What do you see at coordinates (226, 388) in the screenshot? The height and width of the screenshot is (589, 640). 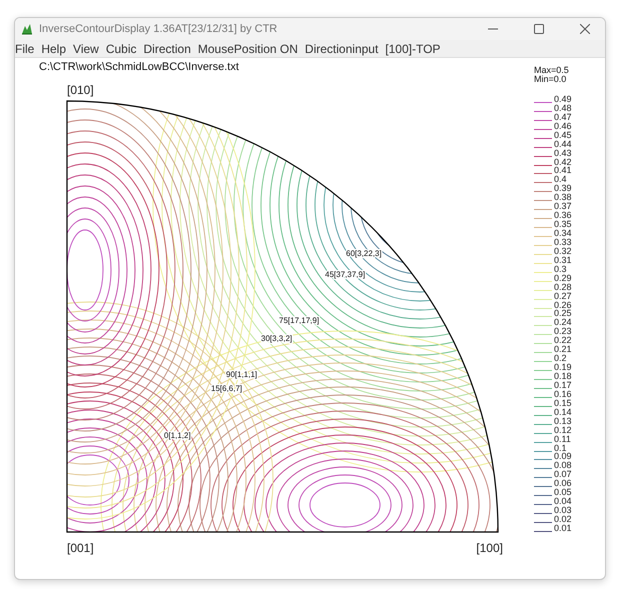 I see `contour-annotation: 15[6,6,7]` at bounding box center [226, 388].